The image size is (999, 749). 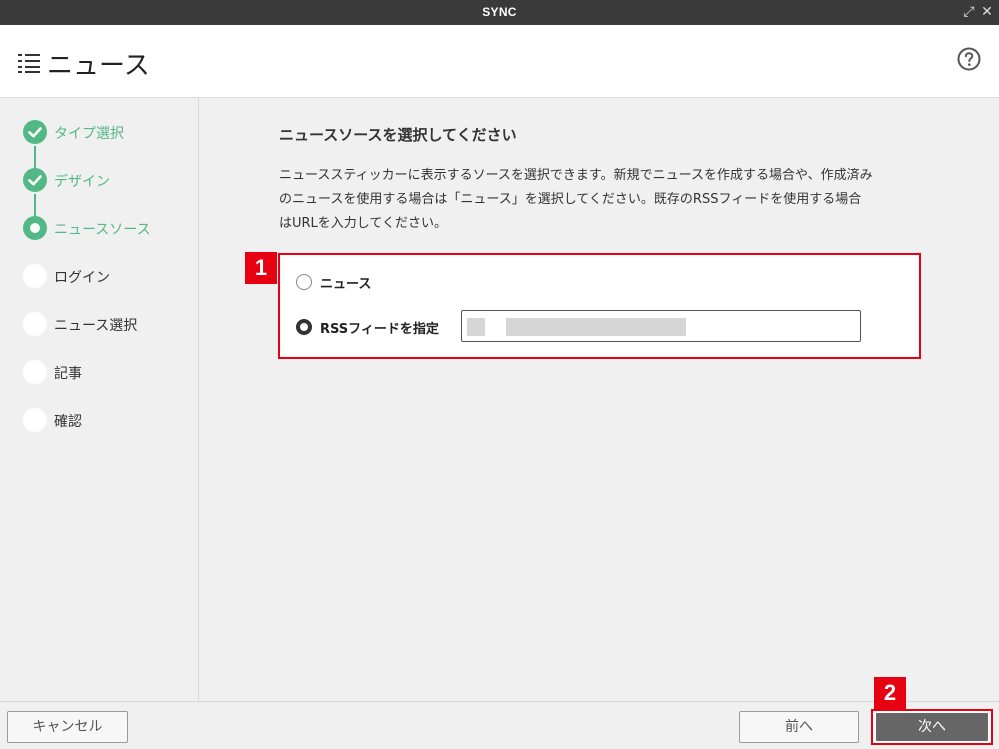 What do you see at coordinates (67, 727) in the screenshot?
I see `cancel-button: キャンセル` at bounding box center [67, 727].